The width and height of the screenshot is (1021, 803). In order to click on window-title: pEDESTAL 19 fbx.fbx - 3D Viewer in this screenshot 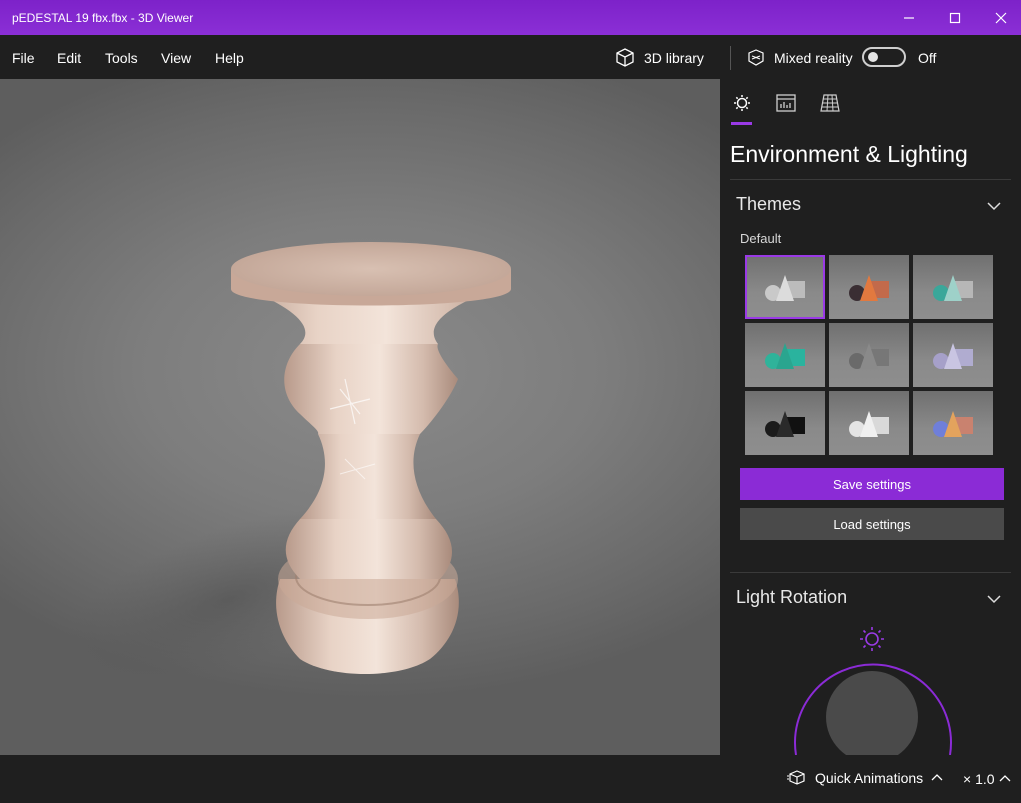, I will do `click(103, 18)`.